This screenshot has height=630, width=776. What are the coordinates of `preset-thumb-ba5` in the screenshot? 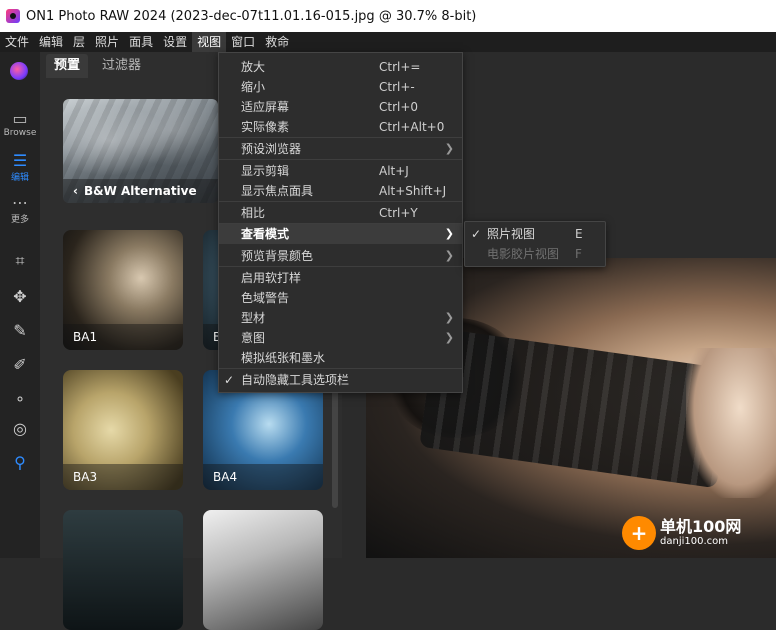 It's located at (123, 570).